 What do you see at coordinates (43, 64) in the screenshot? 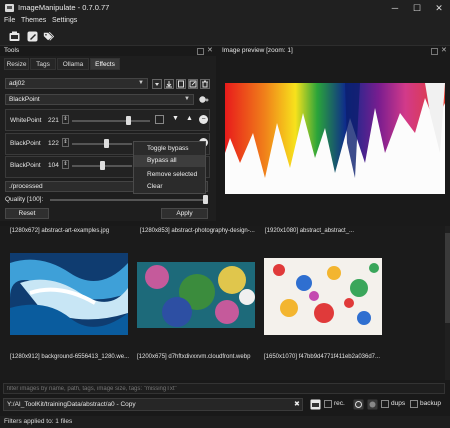
I see `tab-tags: Tags` at bounding box center [43, 64].